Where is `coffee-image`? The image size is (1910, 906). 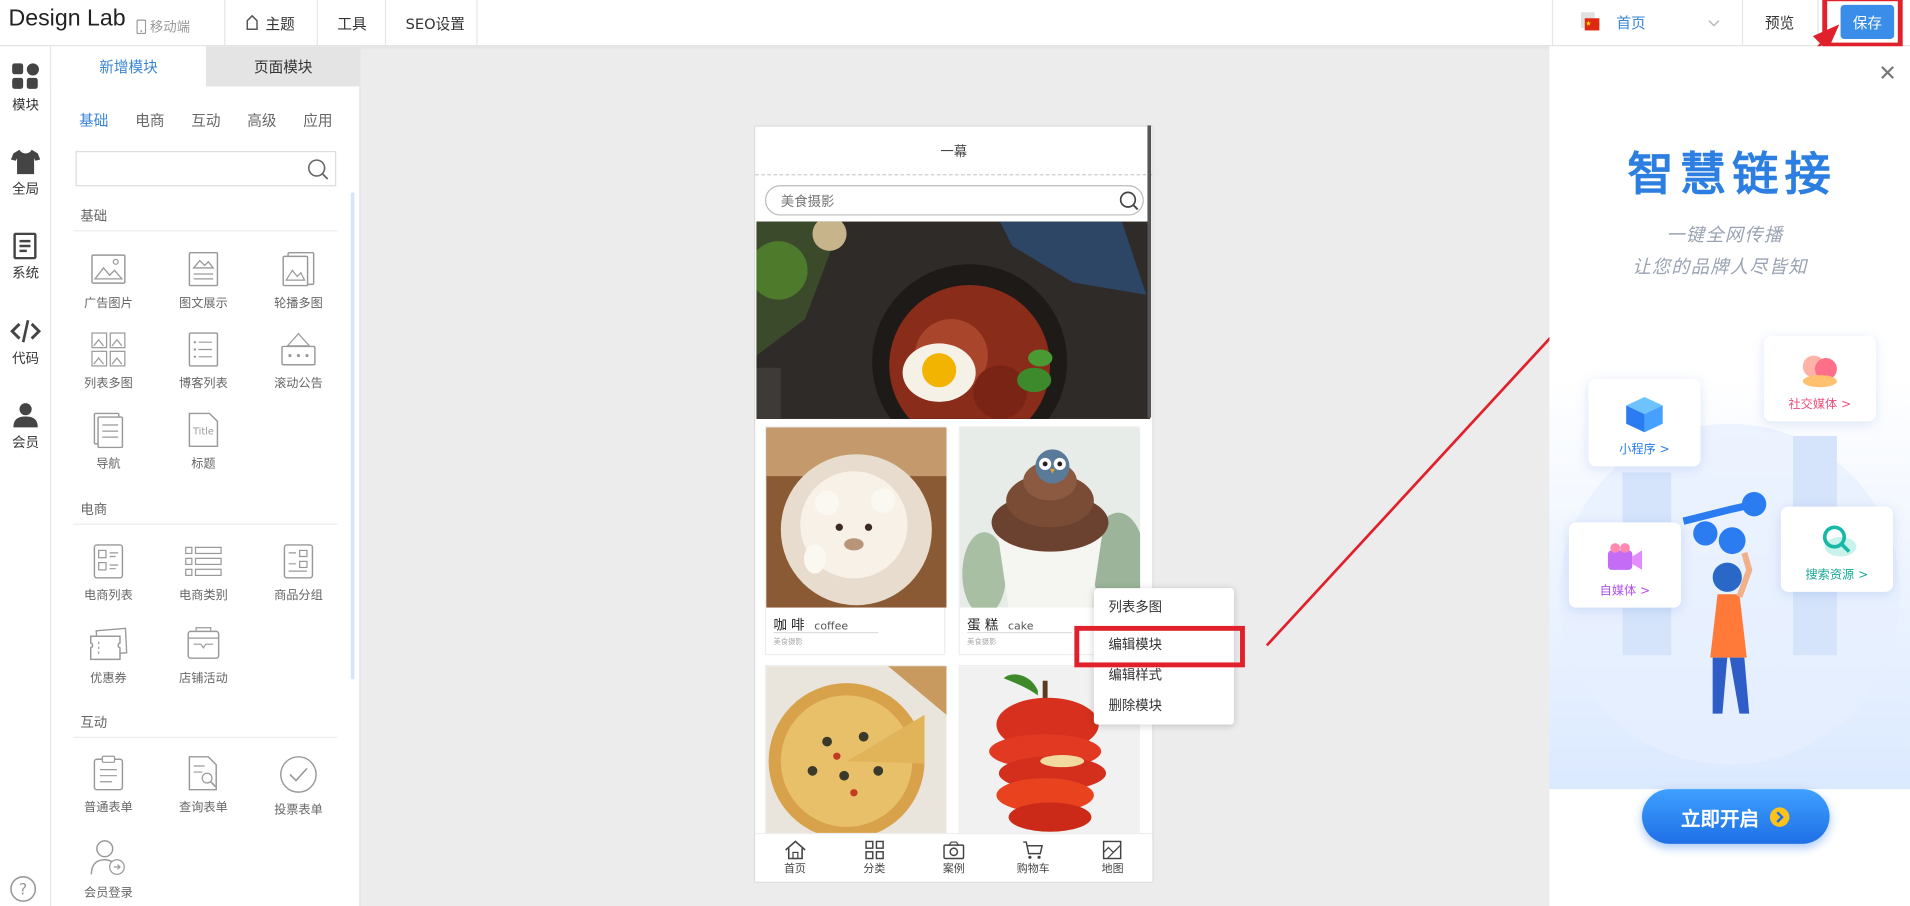 coffee-image is located at coordinates (856, 517).